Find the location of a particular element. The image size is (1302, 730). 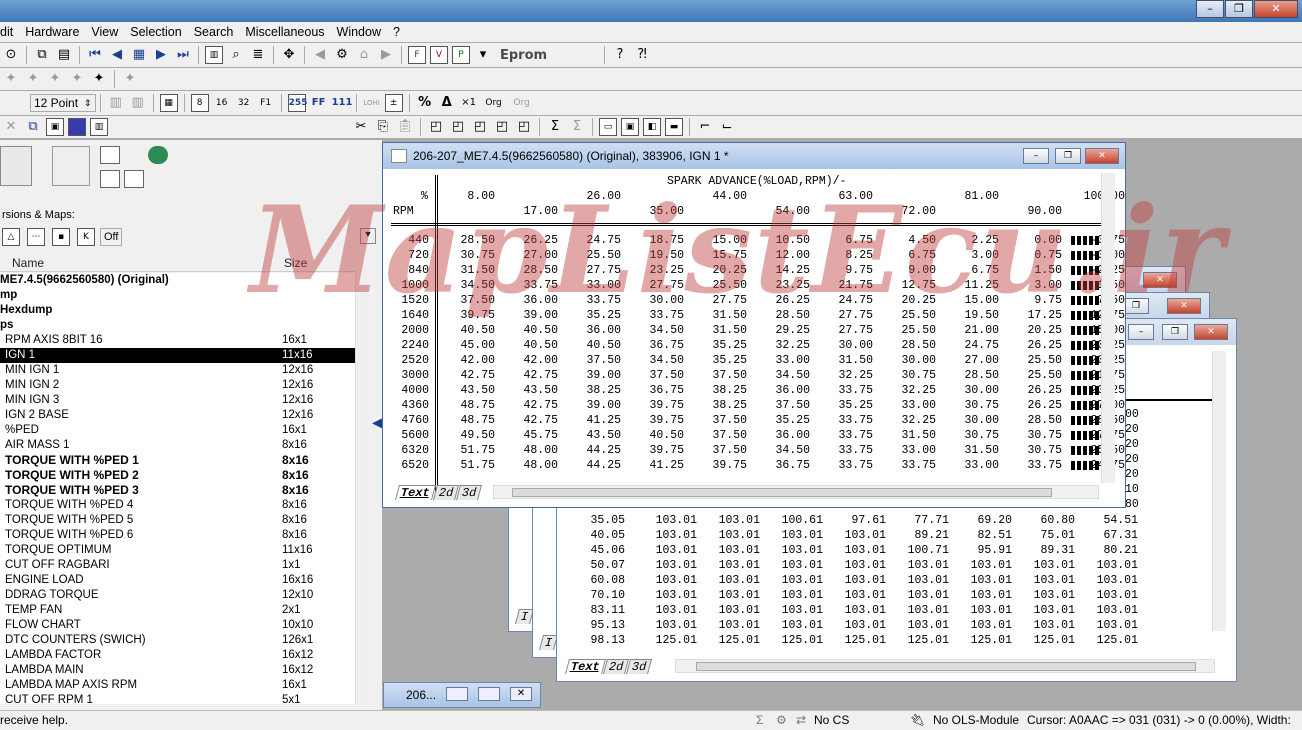

list-item: ME7.4.5(9662560580) (Original) is located at coordinates (177, 280).